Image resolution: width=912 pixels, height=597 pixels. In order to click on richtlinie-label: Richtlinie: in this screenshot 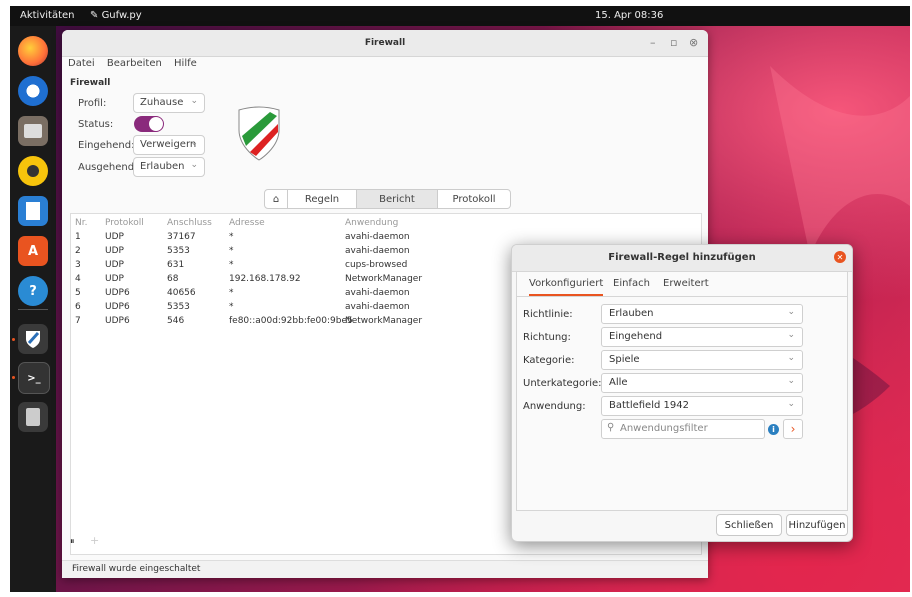, I will do `click(548, 314)`.